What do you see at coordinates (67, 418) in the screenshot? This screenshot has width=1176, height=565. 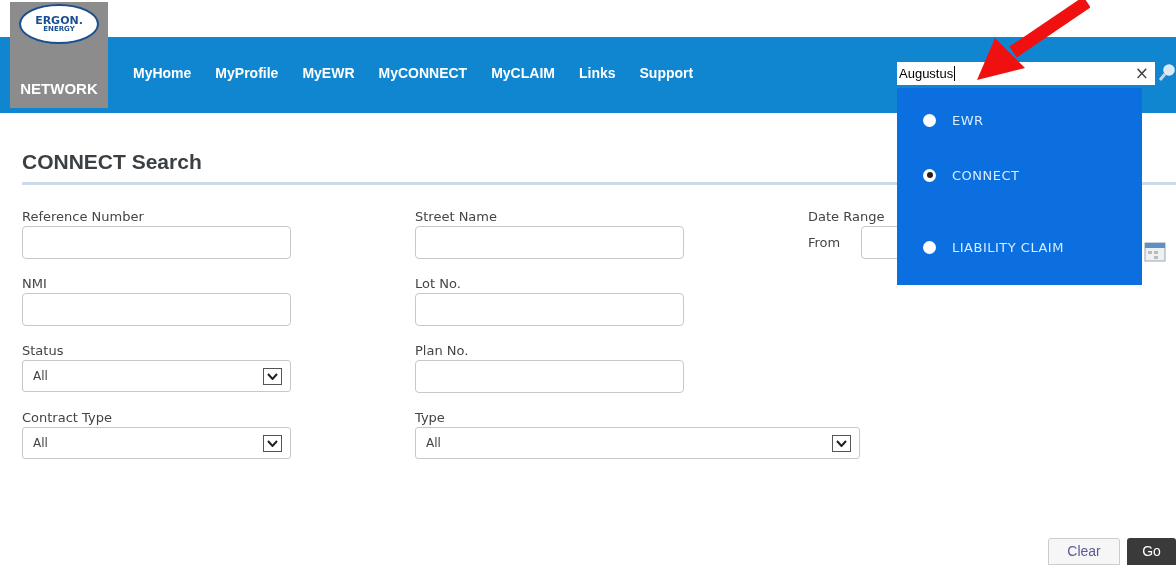 I see `field-label: Contract Type` at bounding box center [67, 418].